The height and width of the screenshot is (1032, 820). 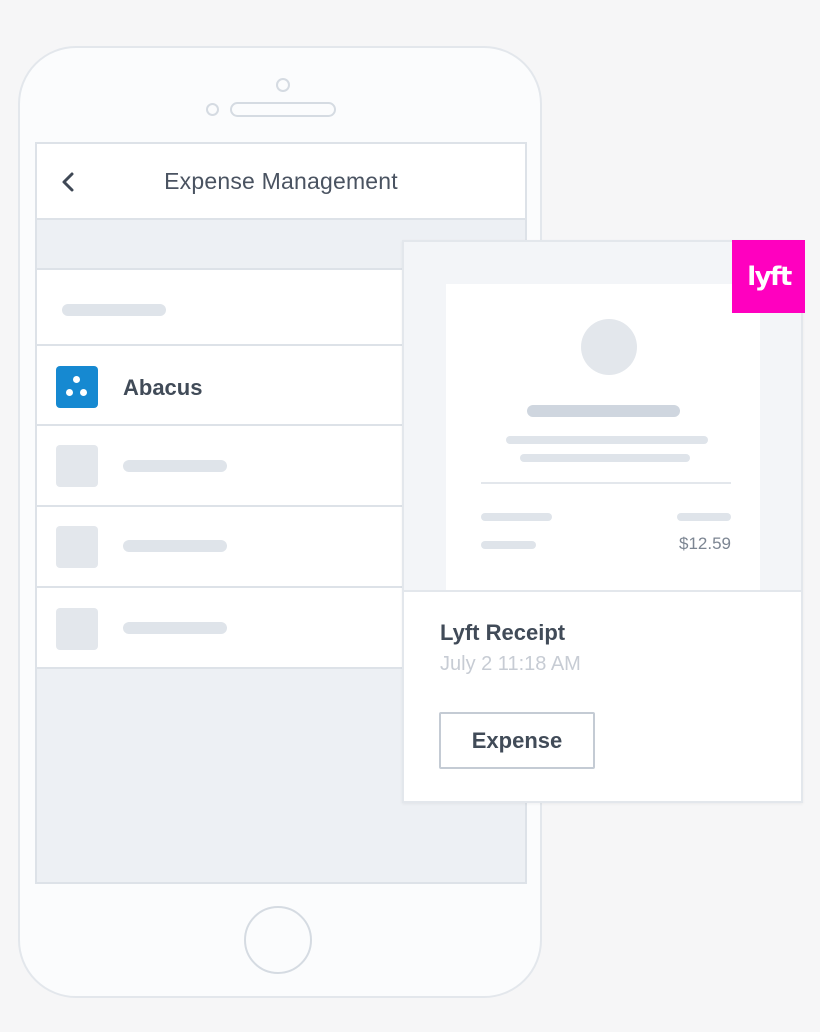 I want to click on nav-bar: Expense Management, so click(x=281, y=182).